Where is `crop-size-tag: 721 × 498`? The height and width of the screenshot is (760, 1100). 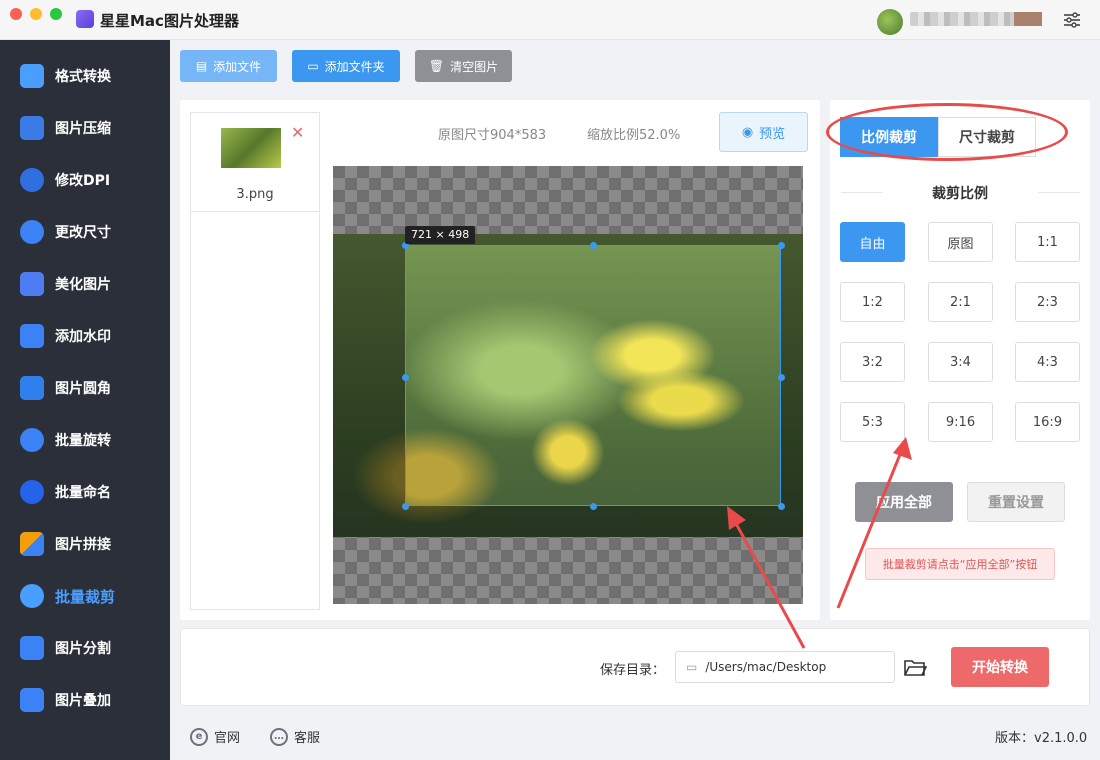
crop-size-tag: 721 × 498 is located at coordinates (440, 235).